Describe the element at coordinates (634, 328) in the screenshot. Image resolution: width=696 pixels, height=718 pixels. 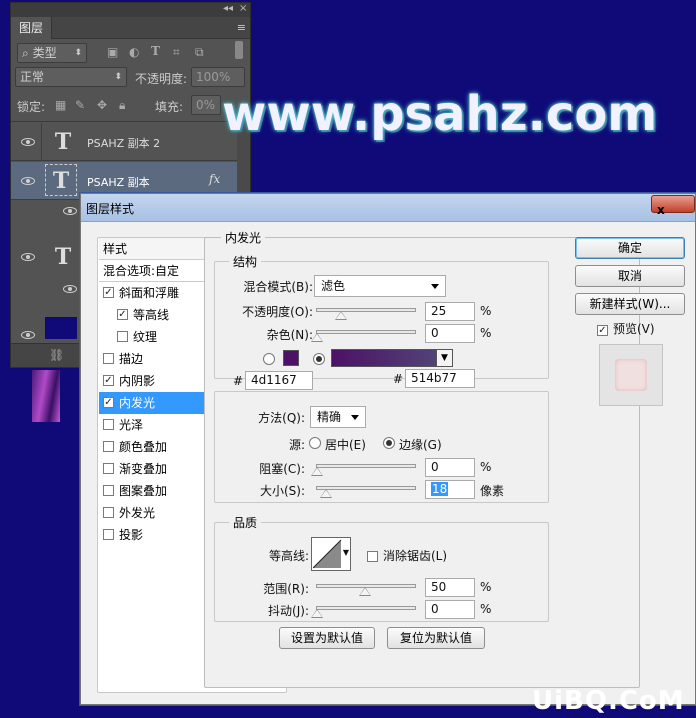
I see `preview-label: 预览(V)` at that location.